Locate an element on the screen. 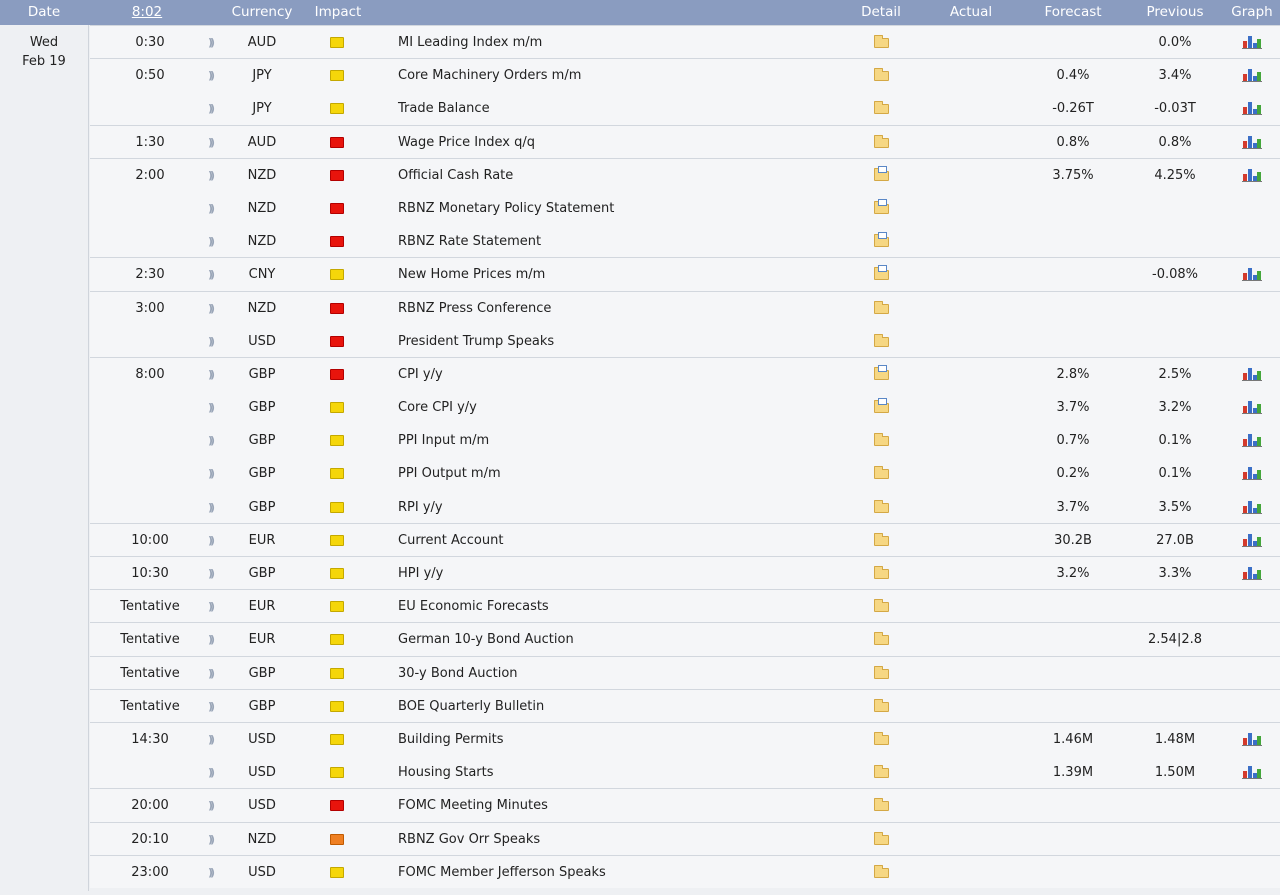 This screenshot has height=895, width=1280. event-title: RBNZ Press Conference is located at coordinates (474, 308).